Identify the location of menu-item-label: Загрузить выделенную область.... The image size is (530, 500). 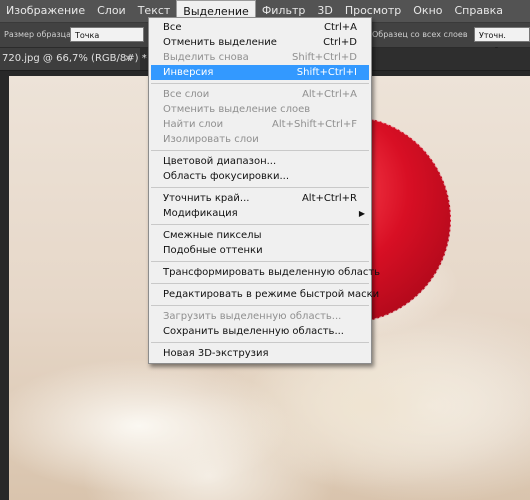
(252, 316).